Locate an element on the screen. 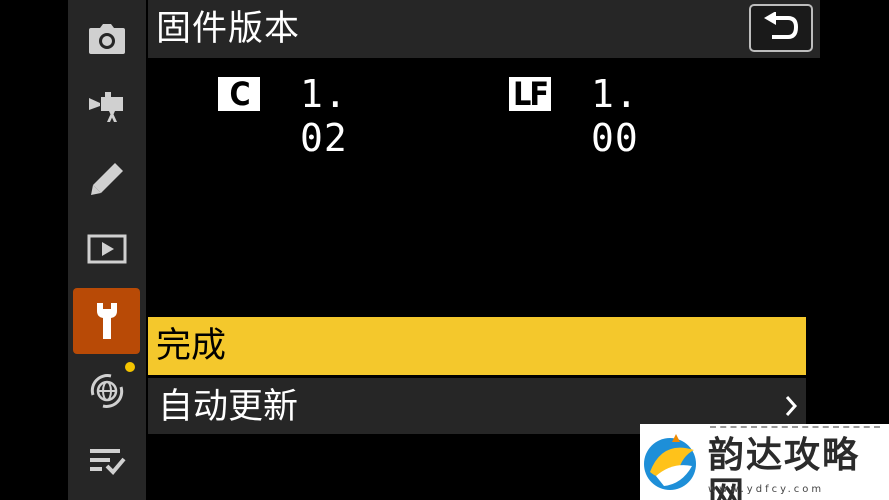 This screenshot has height=500, width=889. wrench-icon is located at coordinates (106, 321).